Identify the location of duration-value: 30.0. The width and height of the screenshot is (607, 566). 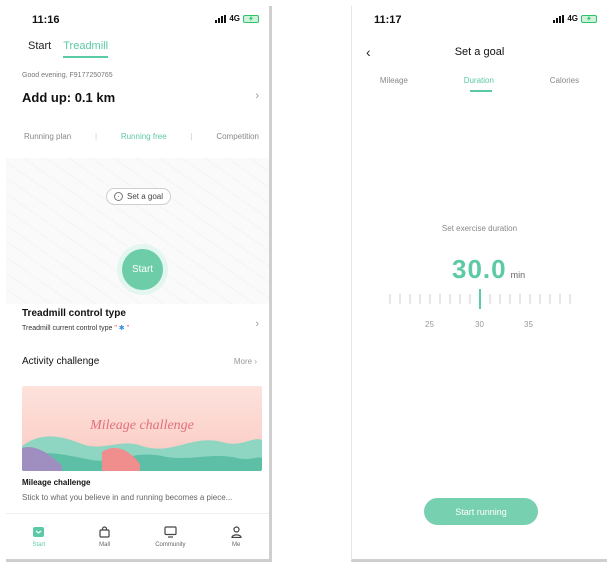
(479, 269).